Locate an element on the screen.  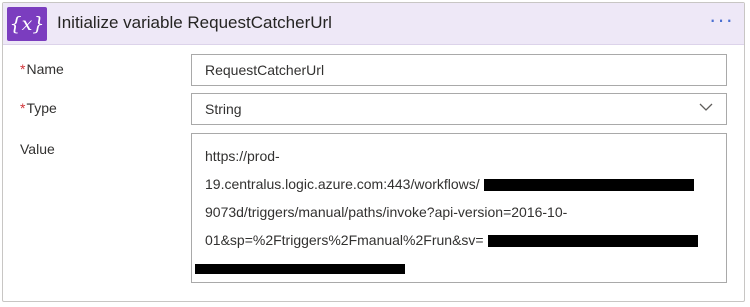
chevron-down-icon is located at coordinates (706, 107).